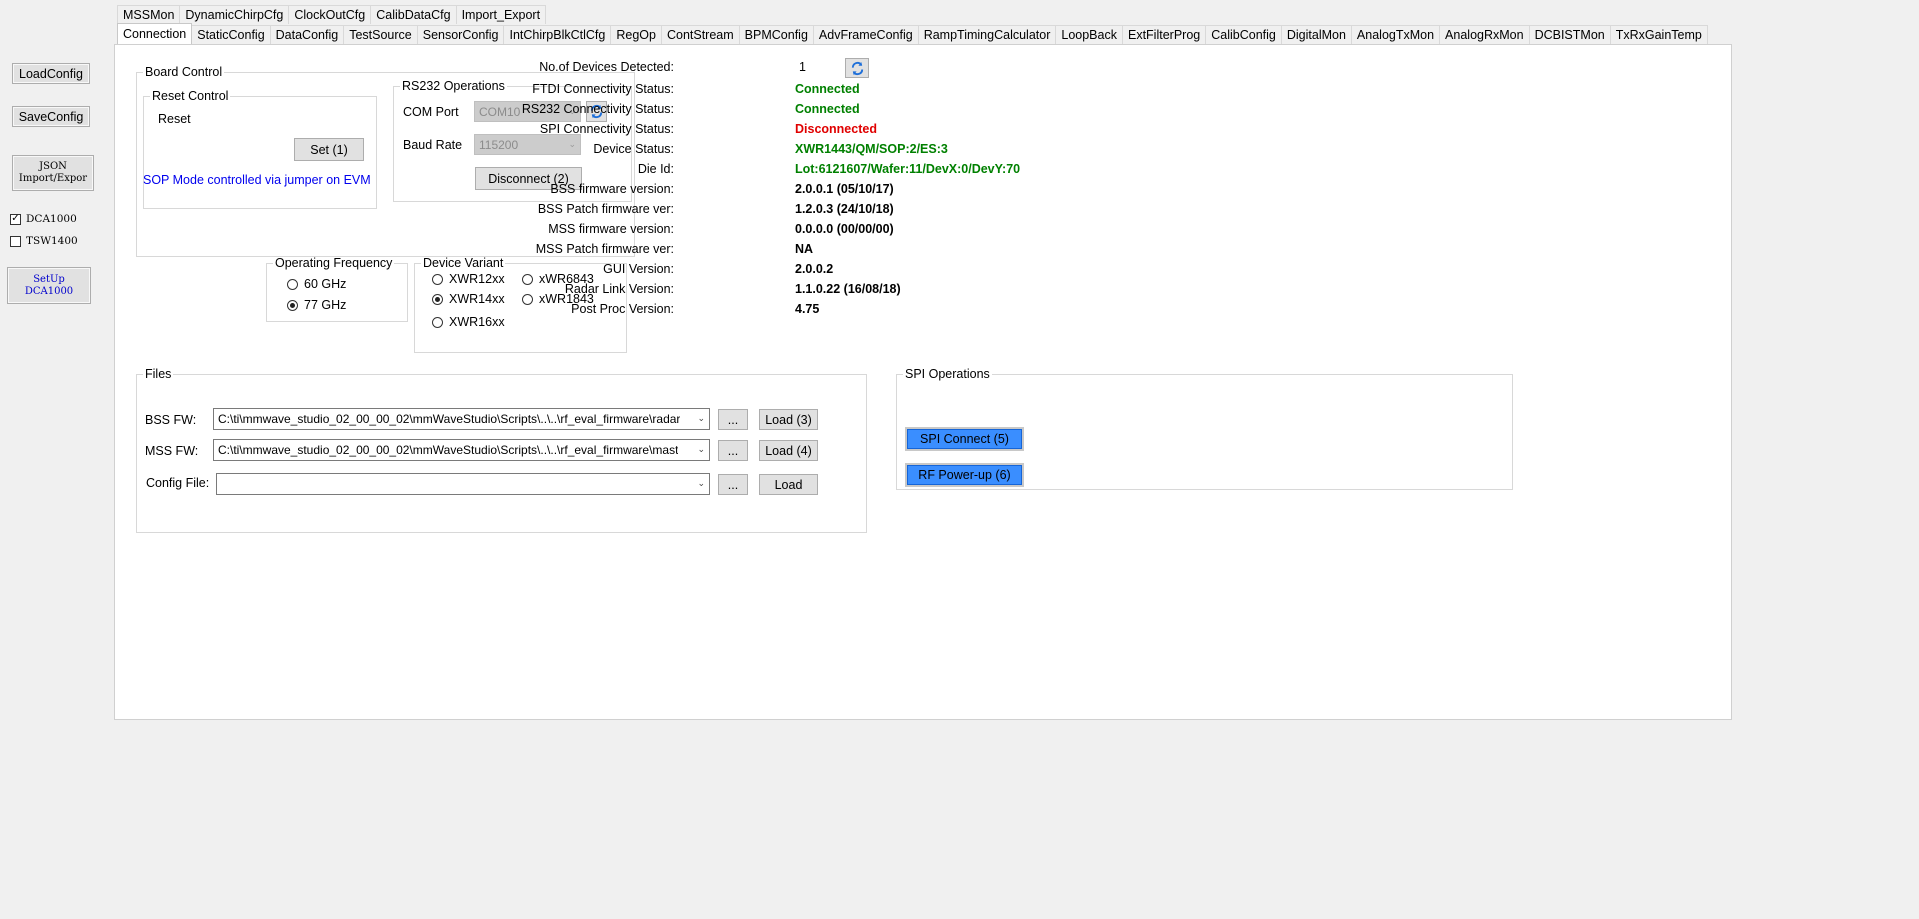  Describe the element at coordinates (622, 309) in the screenshot. I see `post-proc-version-label: Post Proc Version:` at that location.